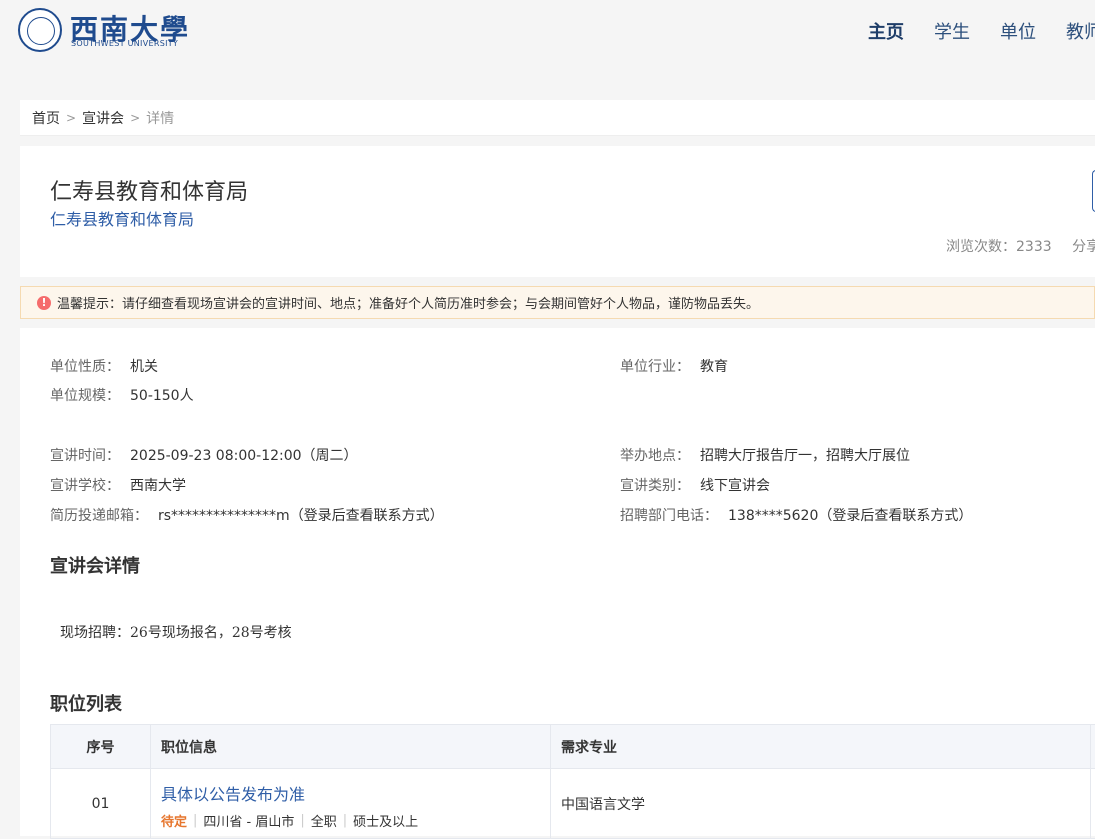  What do you see at coordinates (99, 516) in the screenshot?
I see `field-label: 简历投递邮箱：` at bounding box center [99, 516].